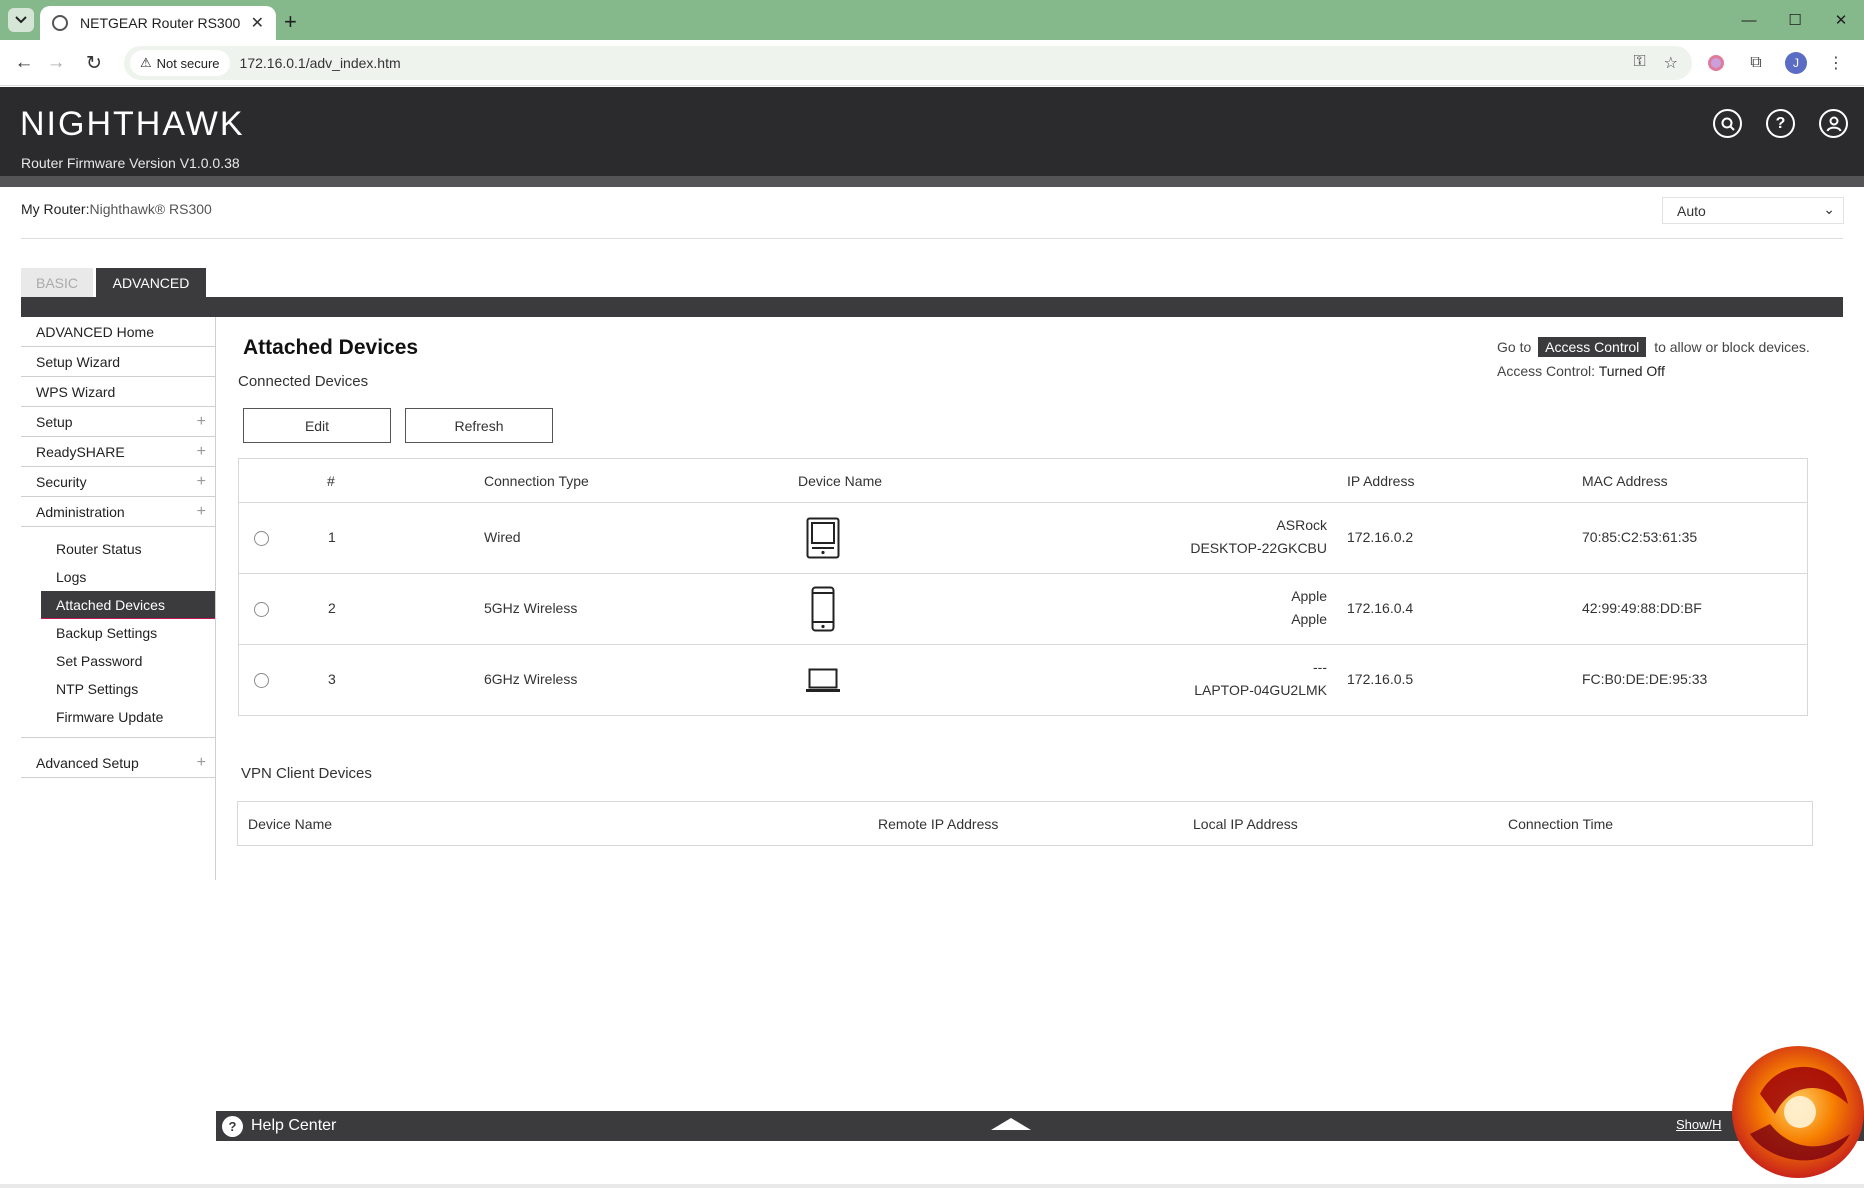 This screenshot has height=1188, width=1864. Describe the element at coordinates (1699, 1124) in the screenshot. I see `show-hide-help-link: Show/H` at that location.